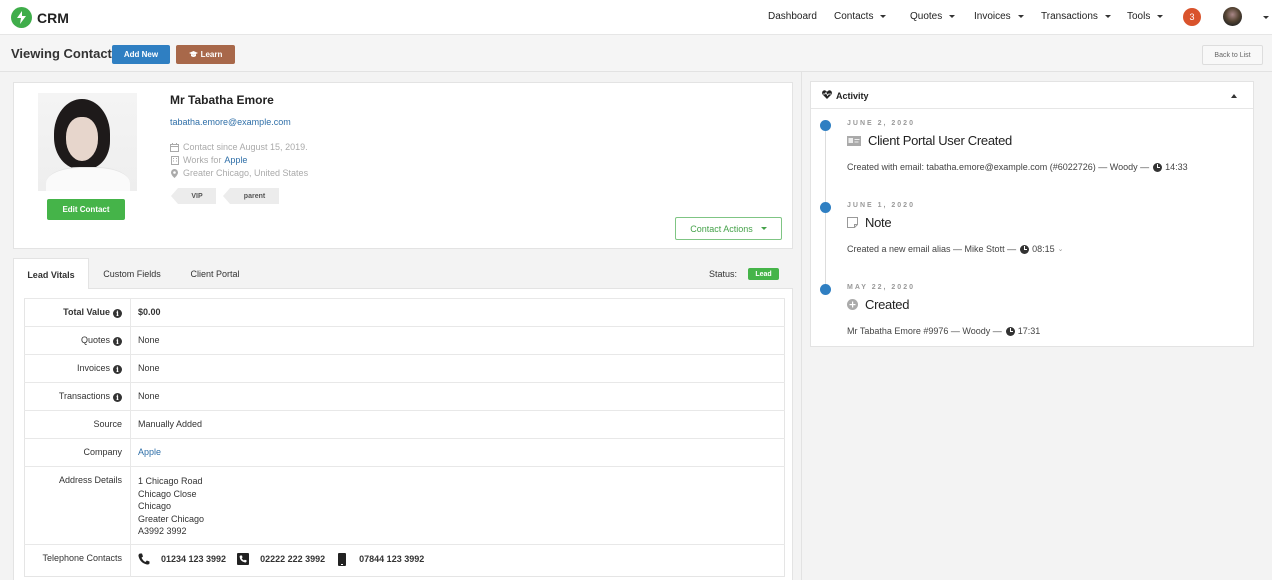 This screenshot has width=1272, height=580. What do you see at coordinates (82, 139) in the screenshot?
I see `photo-face` at bounding box center [82, 139].